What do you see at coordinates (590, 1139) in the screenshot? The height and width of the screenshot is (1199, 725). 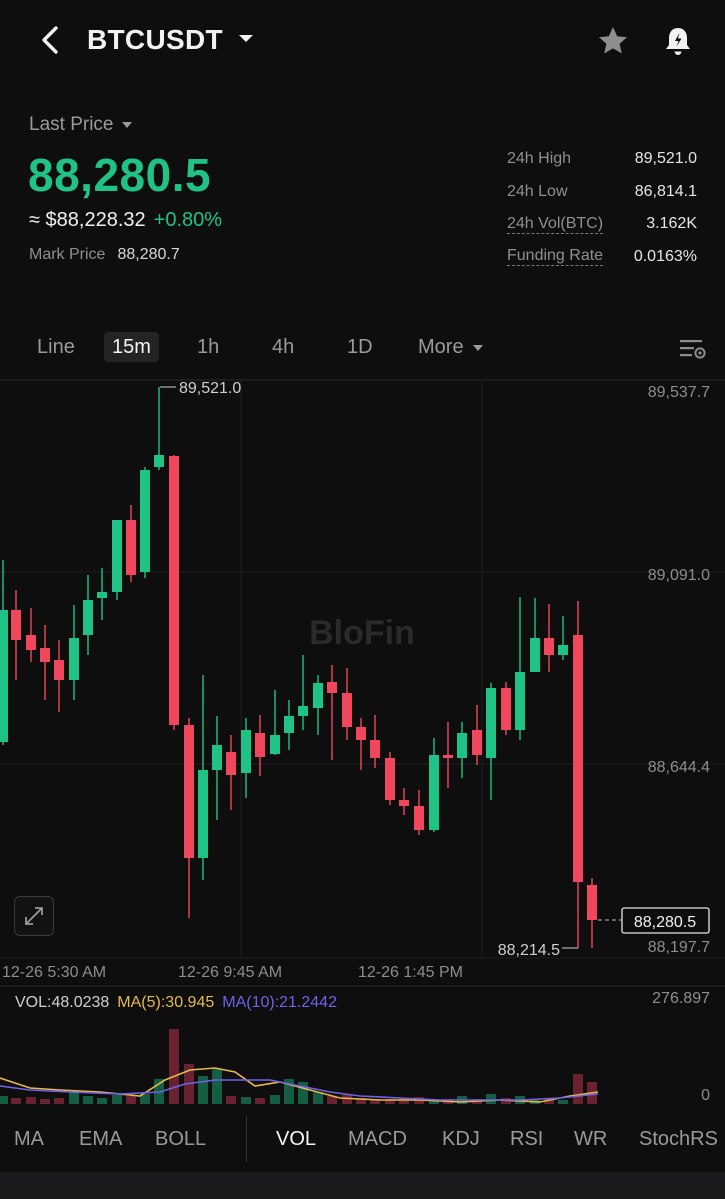 I see `indicator-wr: WR` at bounding box center [590, 1139].